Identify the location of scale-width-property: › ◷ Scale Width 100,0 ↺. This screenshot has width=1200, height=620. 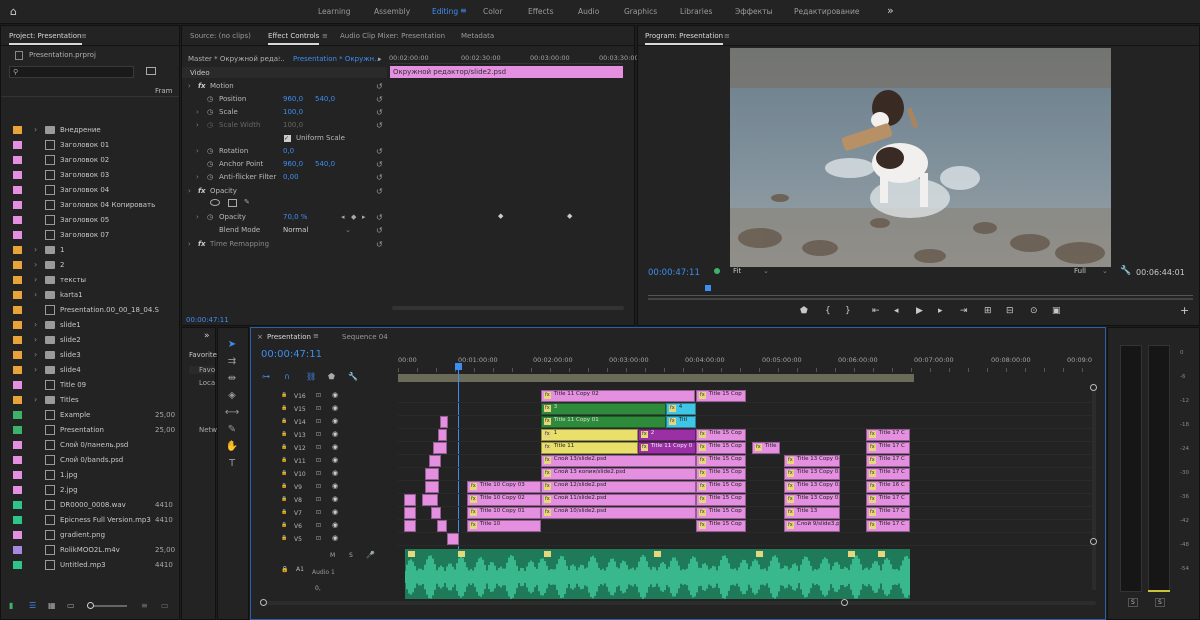
(286, 127).